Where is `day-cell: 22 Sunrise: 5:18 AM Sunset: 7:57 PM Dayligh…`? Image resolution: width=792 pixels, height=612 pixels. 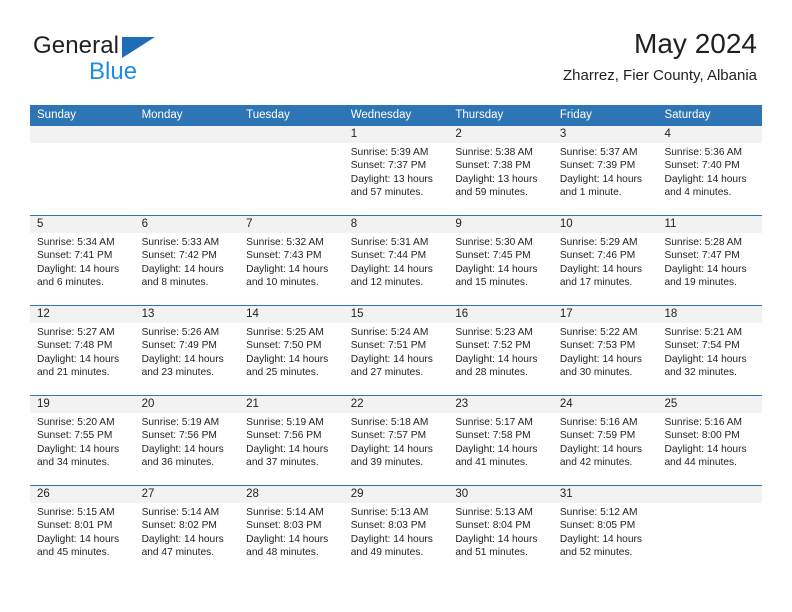 day-cell: 22 Sunrise: 5:18 AM Sunset: 7:57 PM Dayligh… is located at coordinates (396, 440).